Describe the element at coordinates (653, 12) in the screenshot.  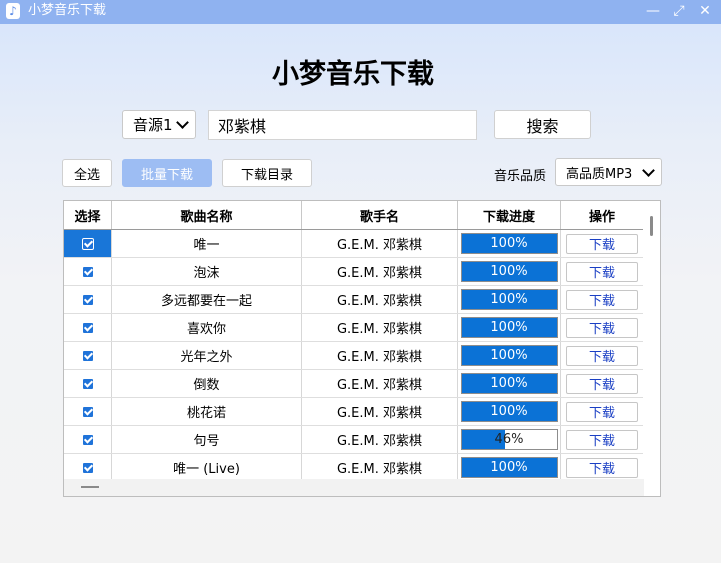
I see `minimize-icon: —` at that location.